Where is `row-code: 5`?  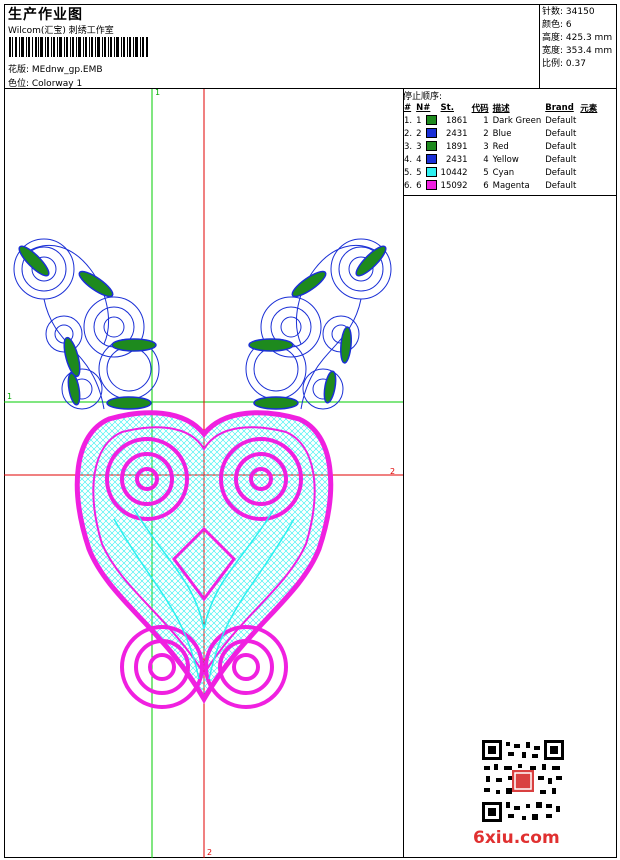
row-code: 5 is located at coordinates (486, 172).